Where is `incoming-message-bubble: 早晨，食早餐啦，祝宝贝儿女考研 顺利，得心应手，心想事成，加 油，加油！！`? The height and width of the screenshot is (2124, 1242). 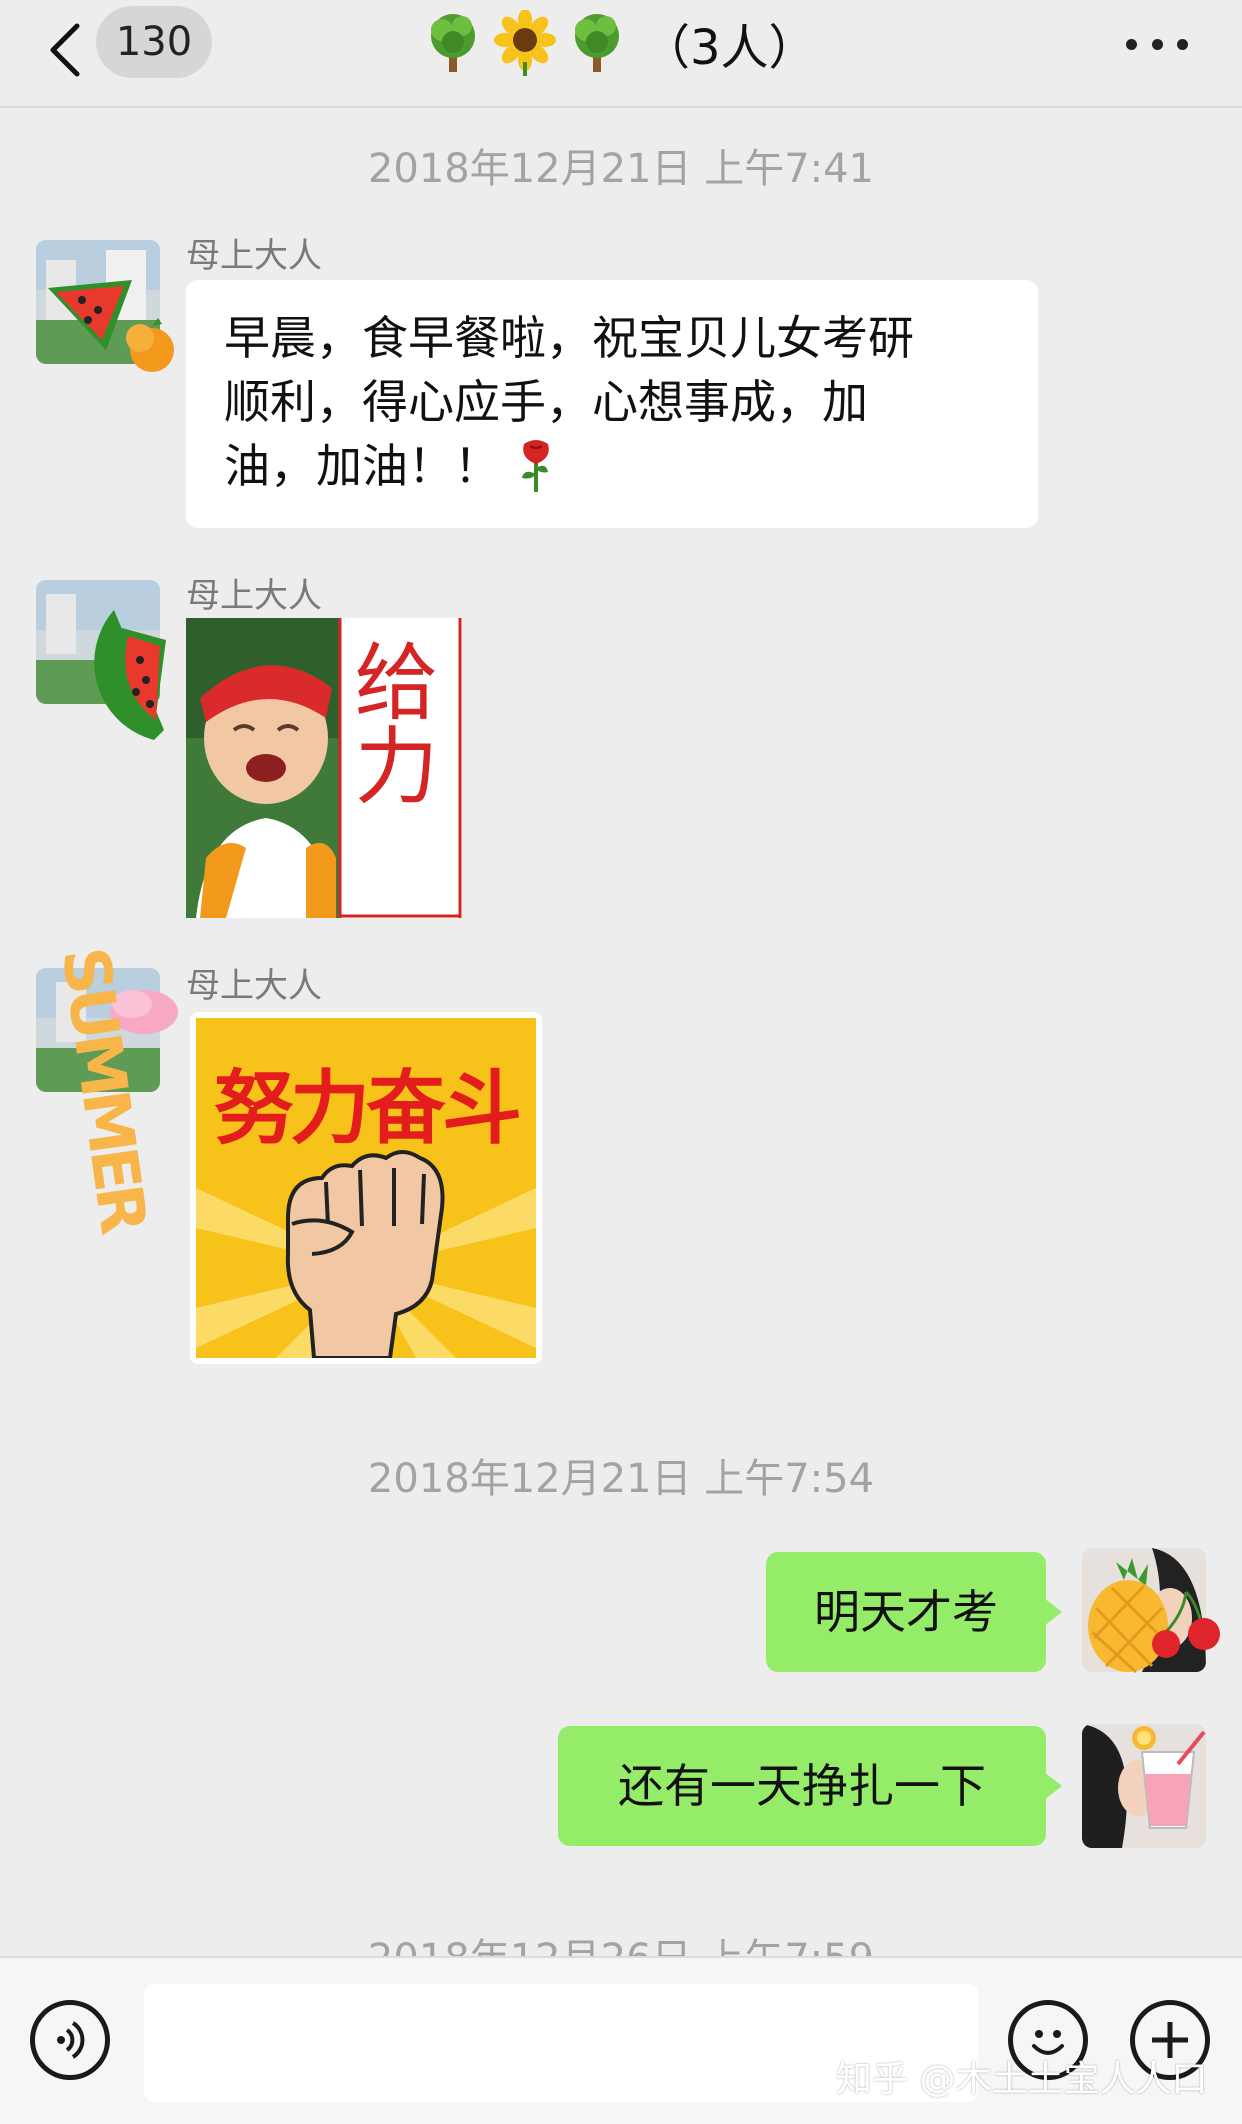 incoming-message-bubble: 早晨，食早餐啦，祝宝贝儿女考研 顺利，得心应手，心想事成，加 油，加油！！ is located at coordinates (612, 404).